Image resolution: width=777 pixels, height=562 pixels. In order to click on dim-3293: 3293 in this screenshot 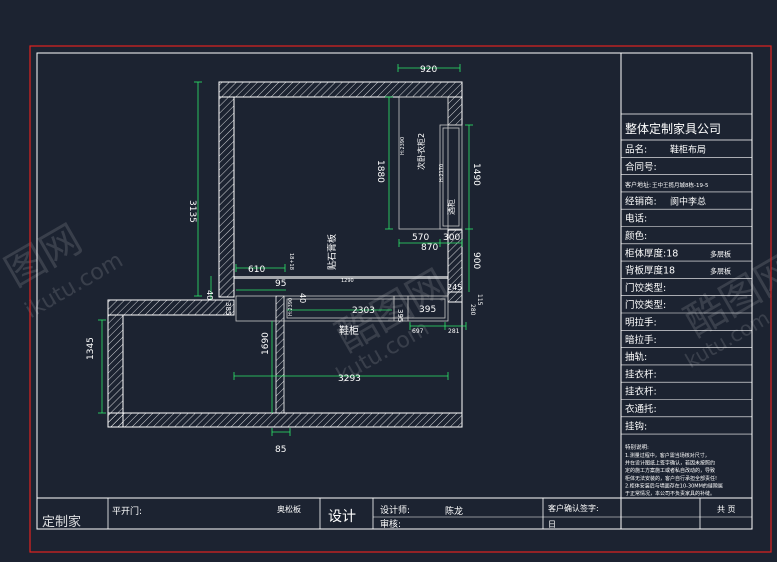, I will do `click(349, 379)`.